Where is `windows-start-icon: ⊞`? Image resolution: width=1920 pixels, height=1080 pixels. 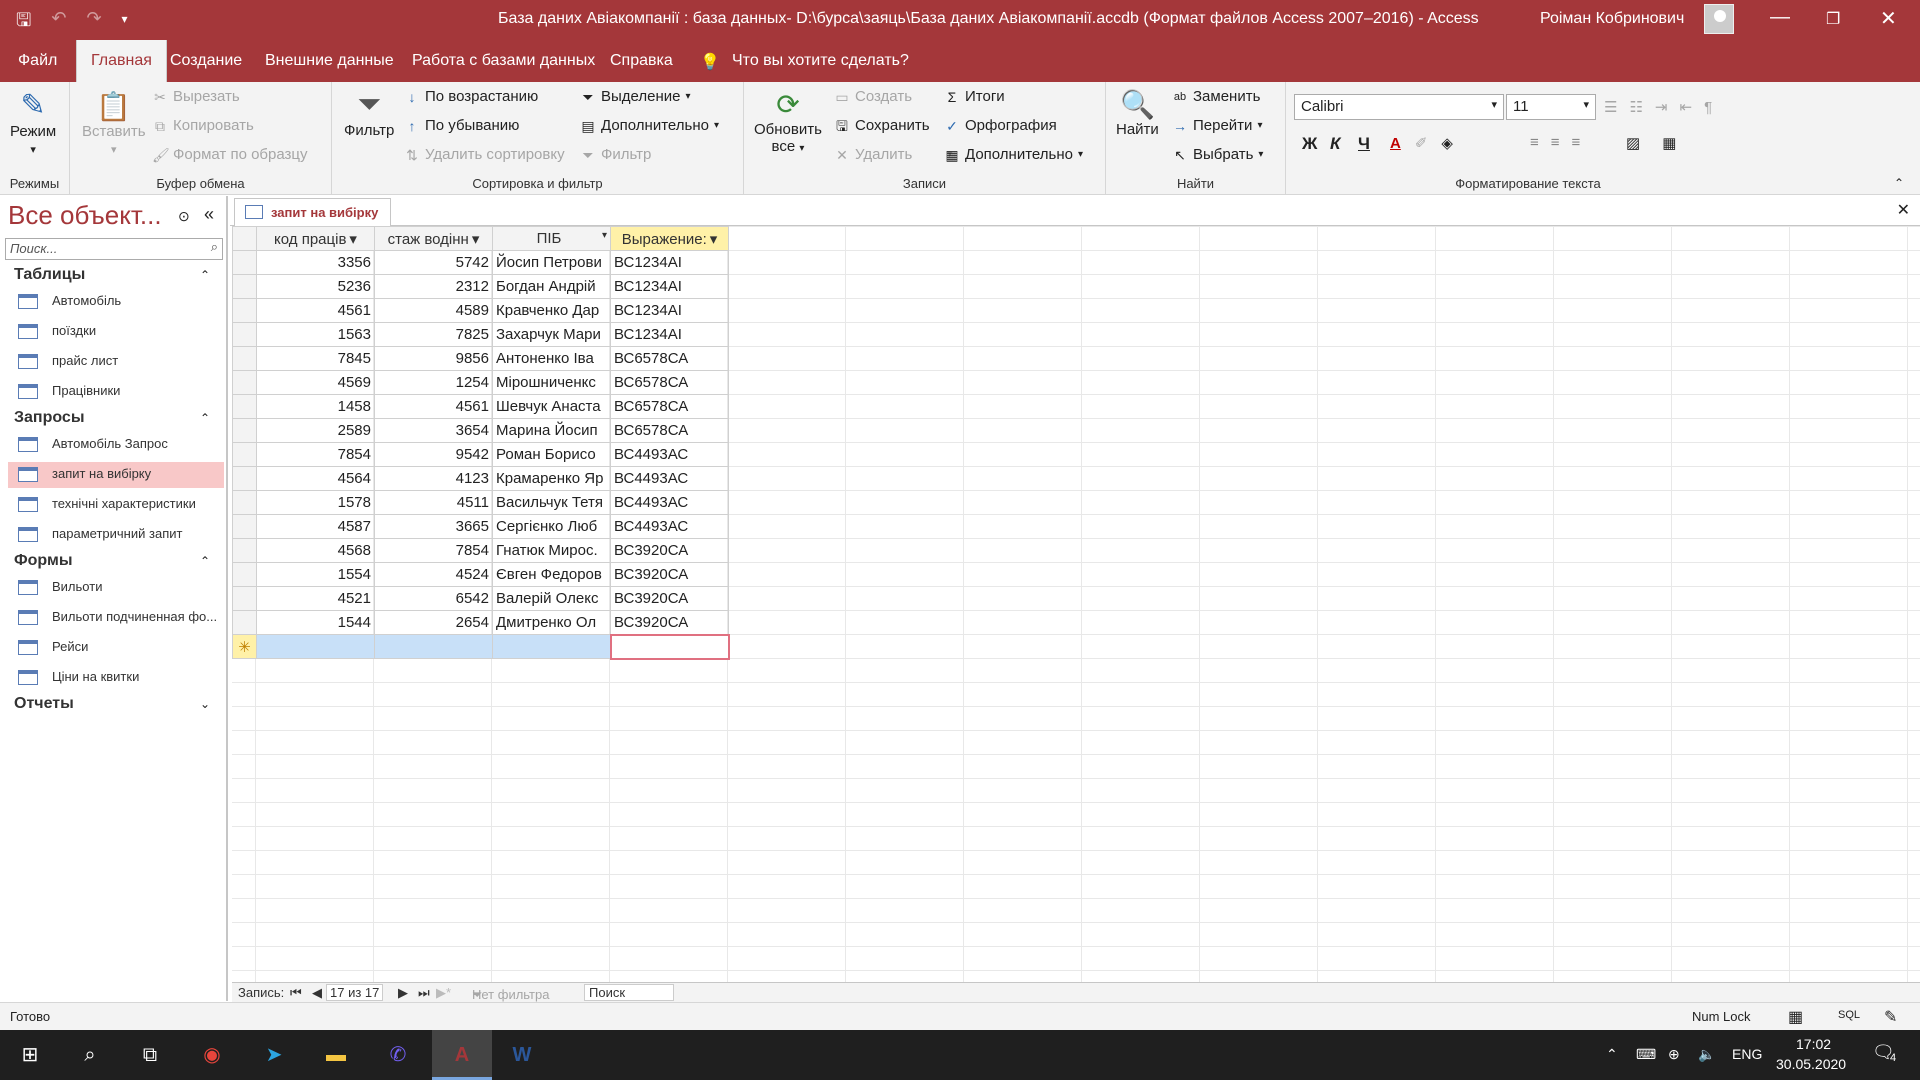
windows-start-icon: ⊞ is located at coordinates (30, 1055).